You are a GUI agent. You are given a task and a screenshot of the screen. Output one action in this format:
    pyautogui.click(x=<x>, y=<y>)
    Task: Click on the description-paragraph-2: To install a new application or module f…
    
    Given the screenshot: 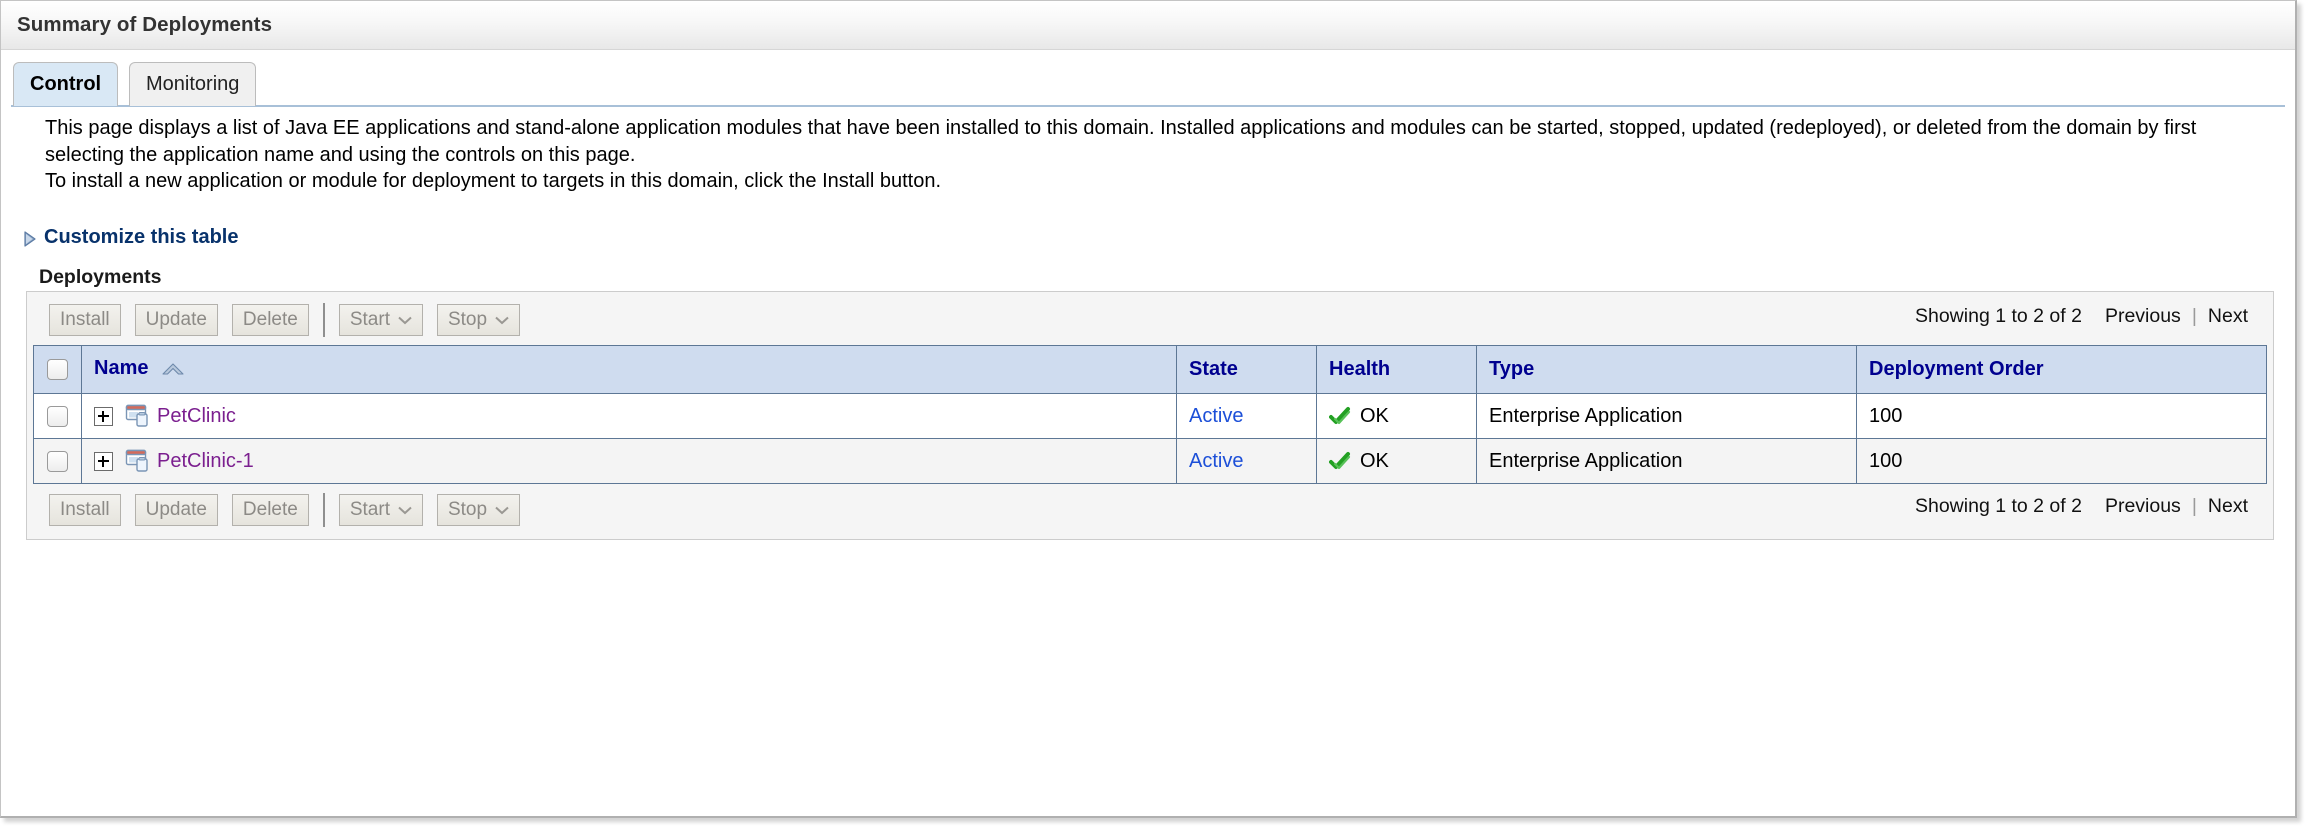 What is the action you would take?
    pyautogui.click(x=493, y=181)
    